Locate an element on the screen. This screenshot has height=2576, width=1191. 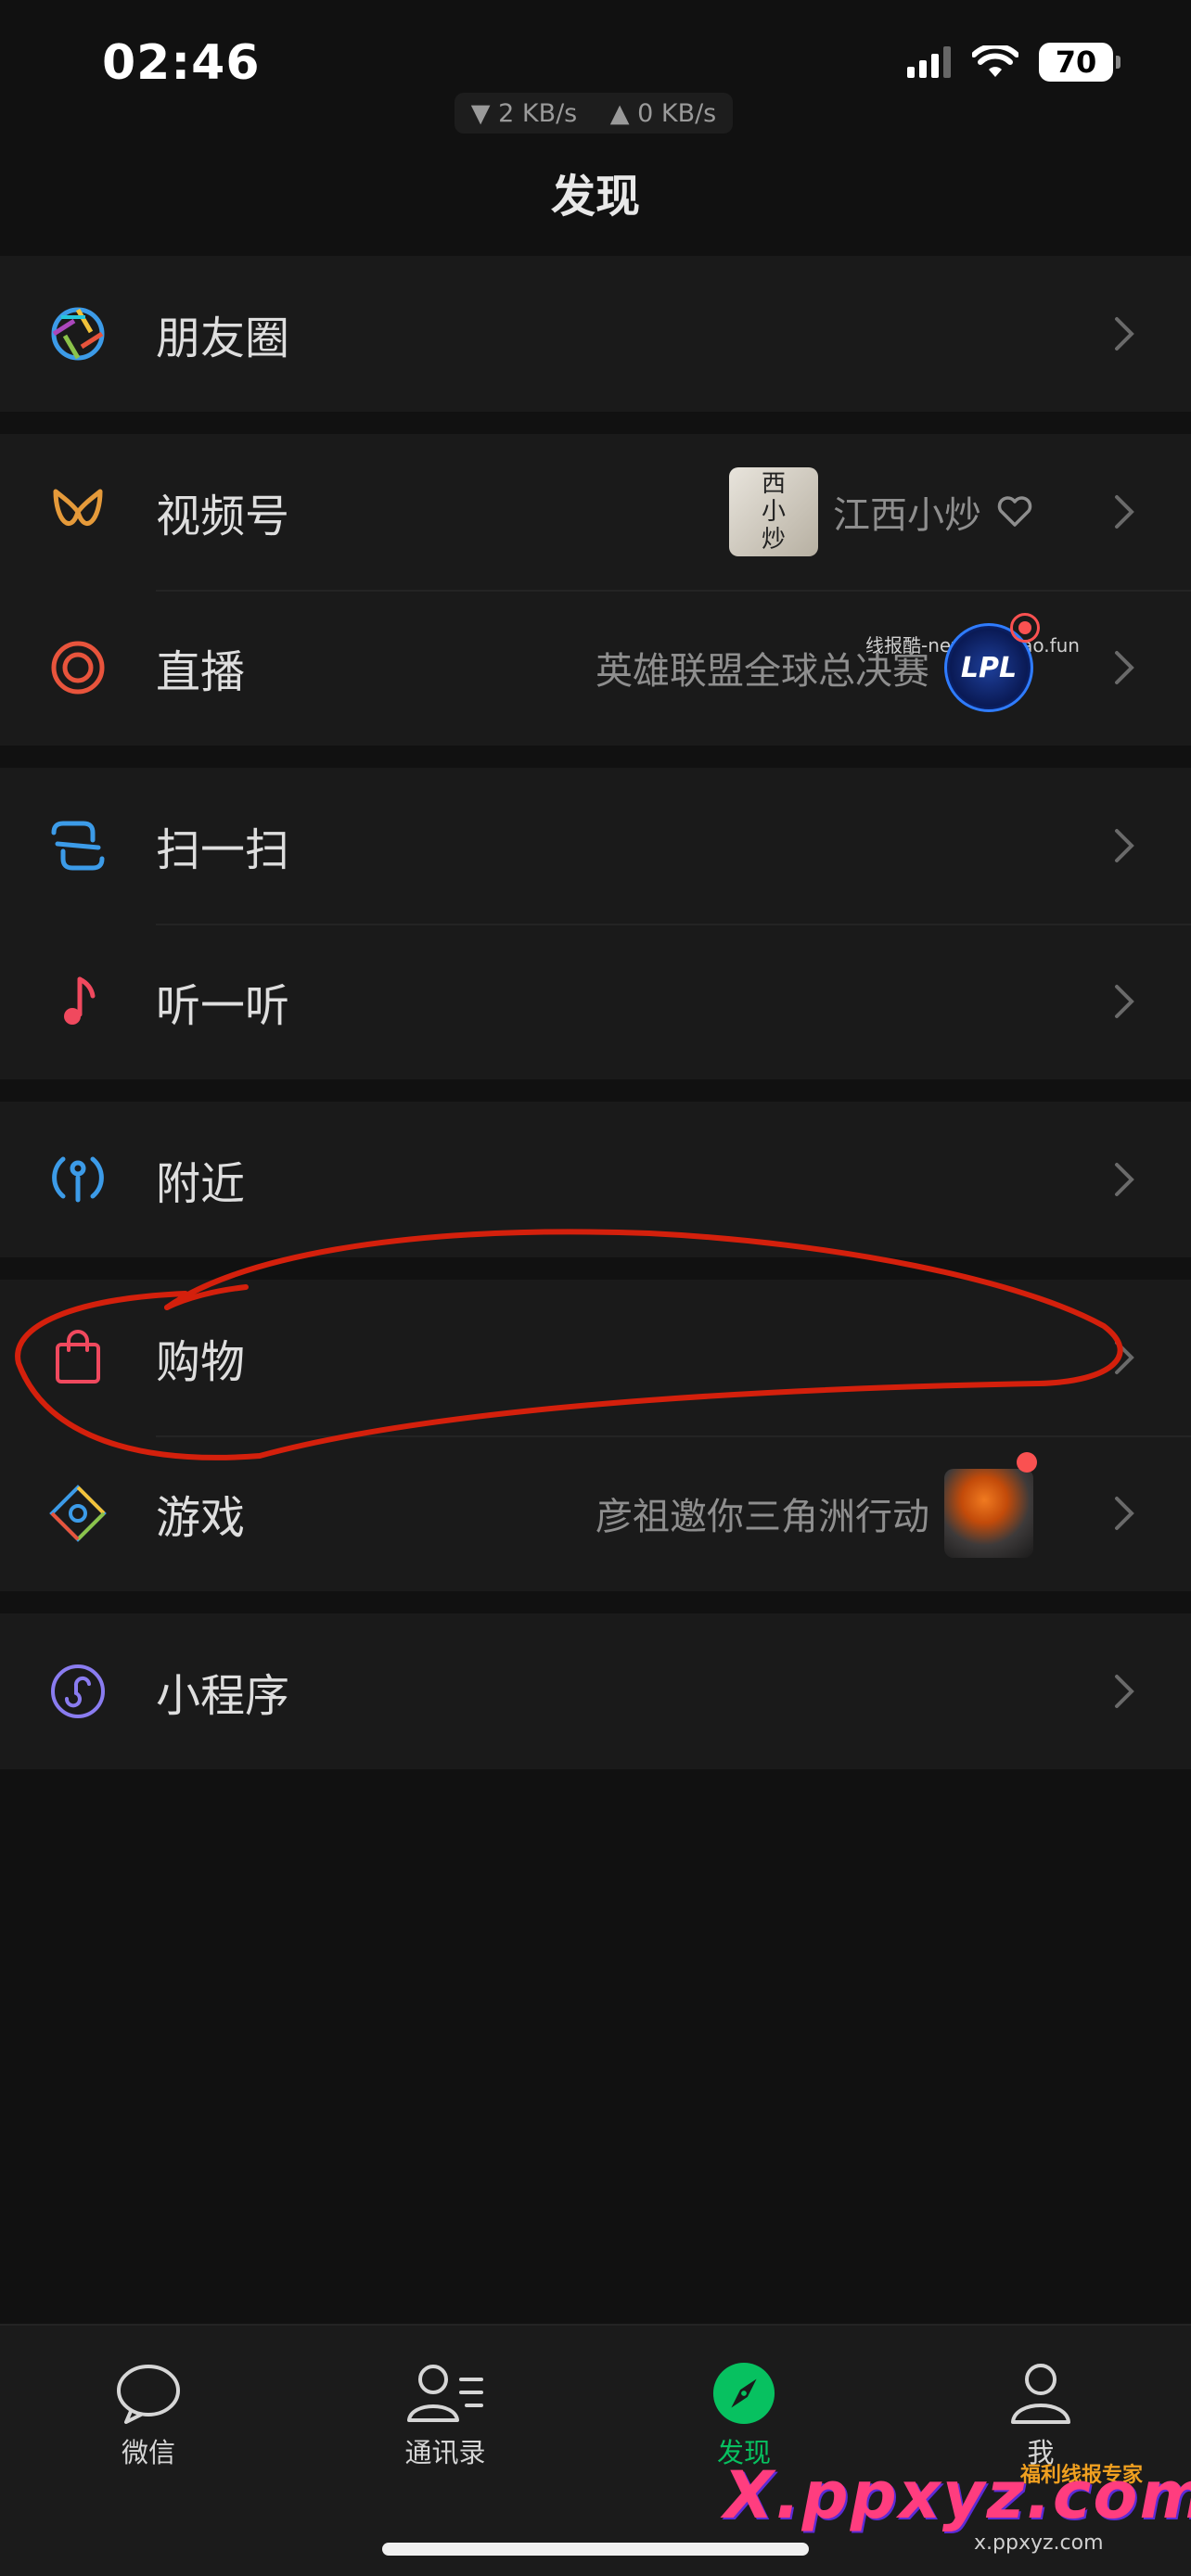
group-shop-games: 购物 游戏 彦祖邀你三角洲行动 is located at coordinates (595, 1435).